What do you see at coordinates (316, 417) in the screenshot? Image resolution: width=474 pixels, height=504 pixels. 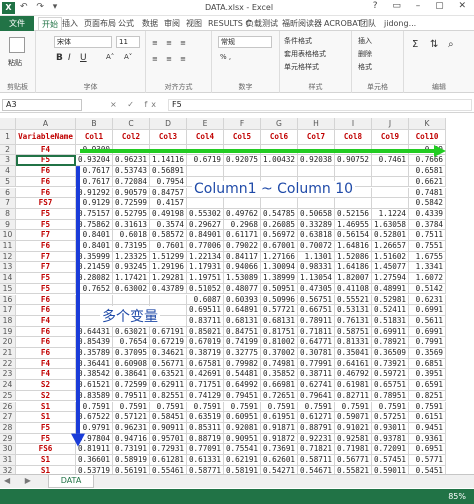 I see `data-cell: 0.61271` at bounding box center [316, 417].